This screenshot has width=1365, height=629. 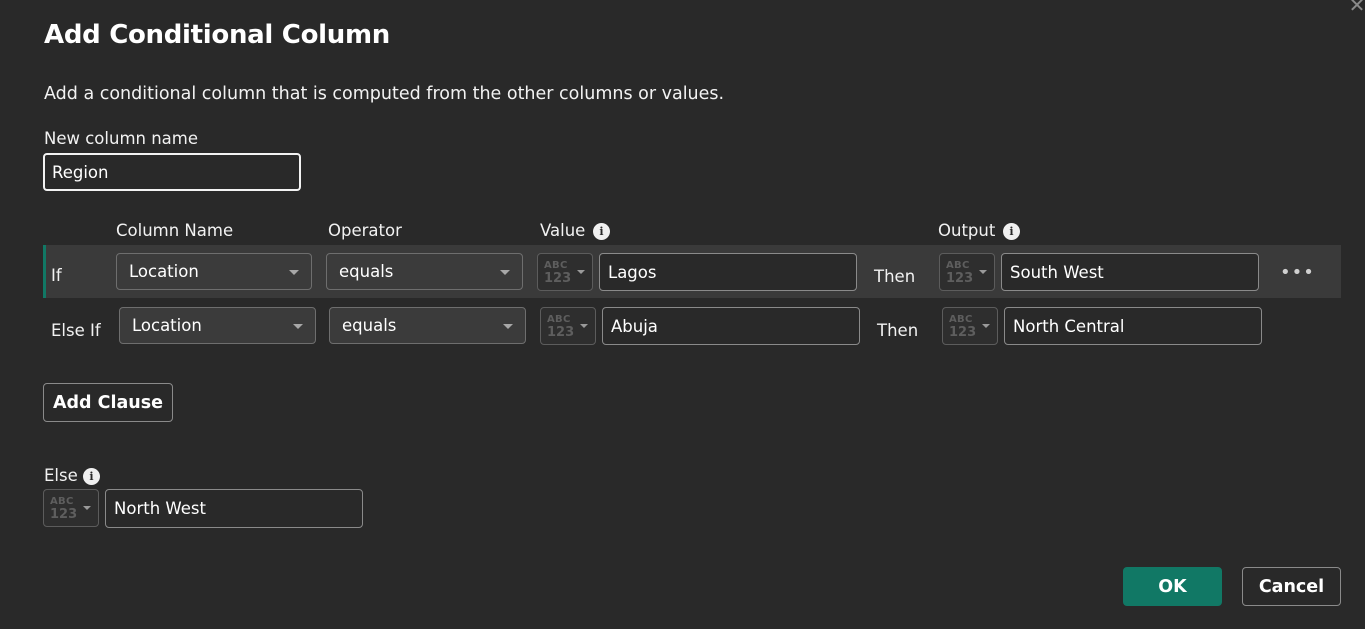 I want to click on else-if-column-dropdown: Location, so click(x=217, y=325).